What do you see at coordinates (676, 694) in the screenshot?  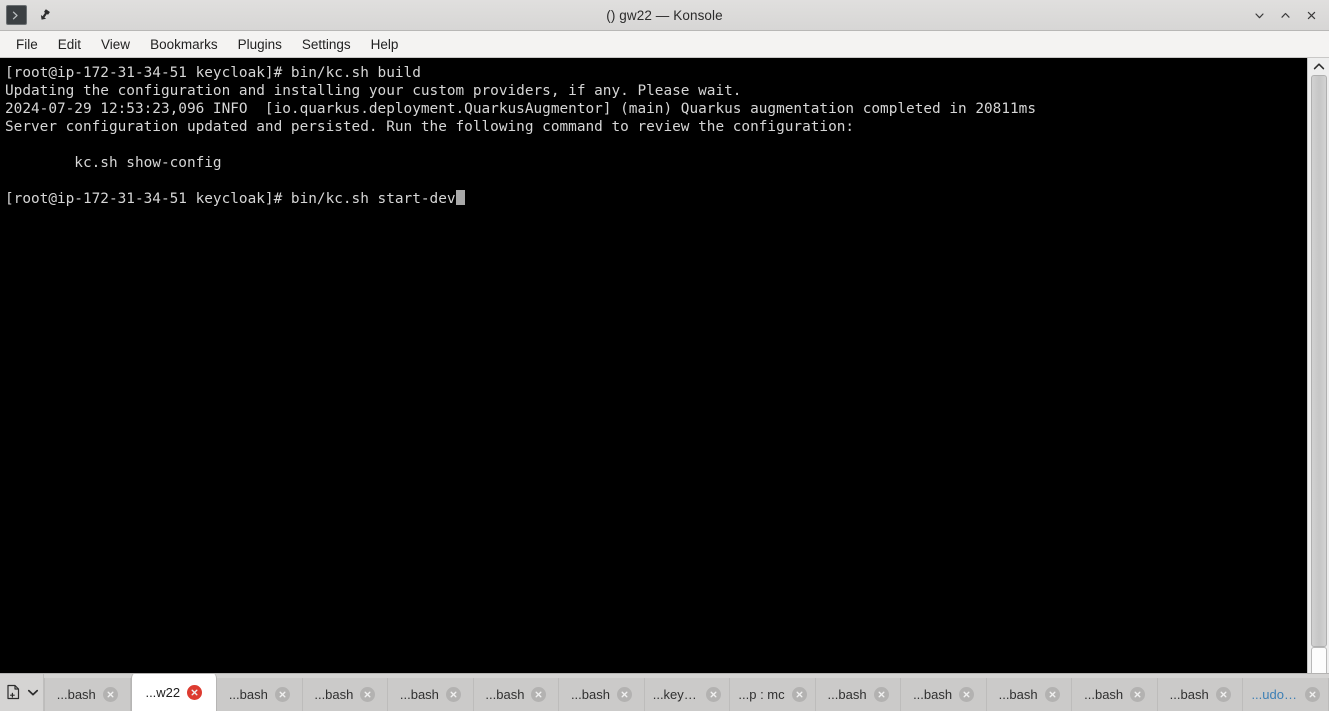 I see `tab-label: ...key-01-10` at bounding box center [676, 694].